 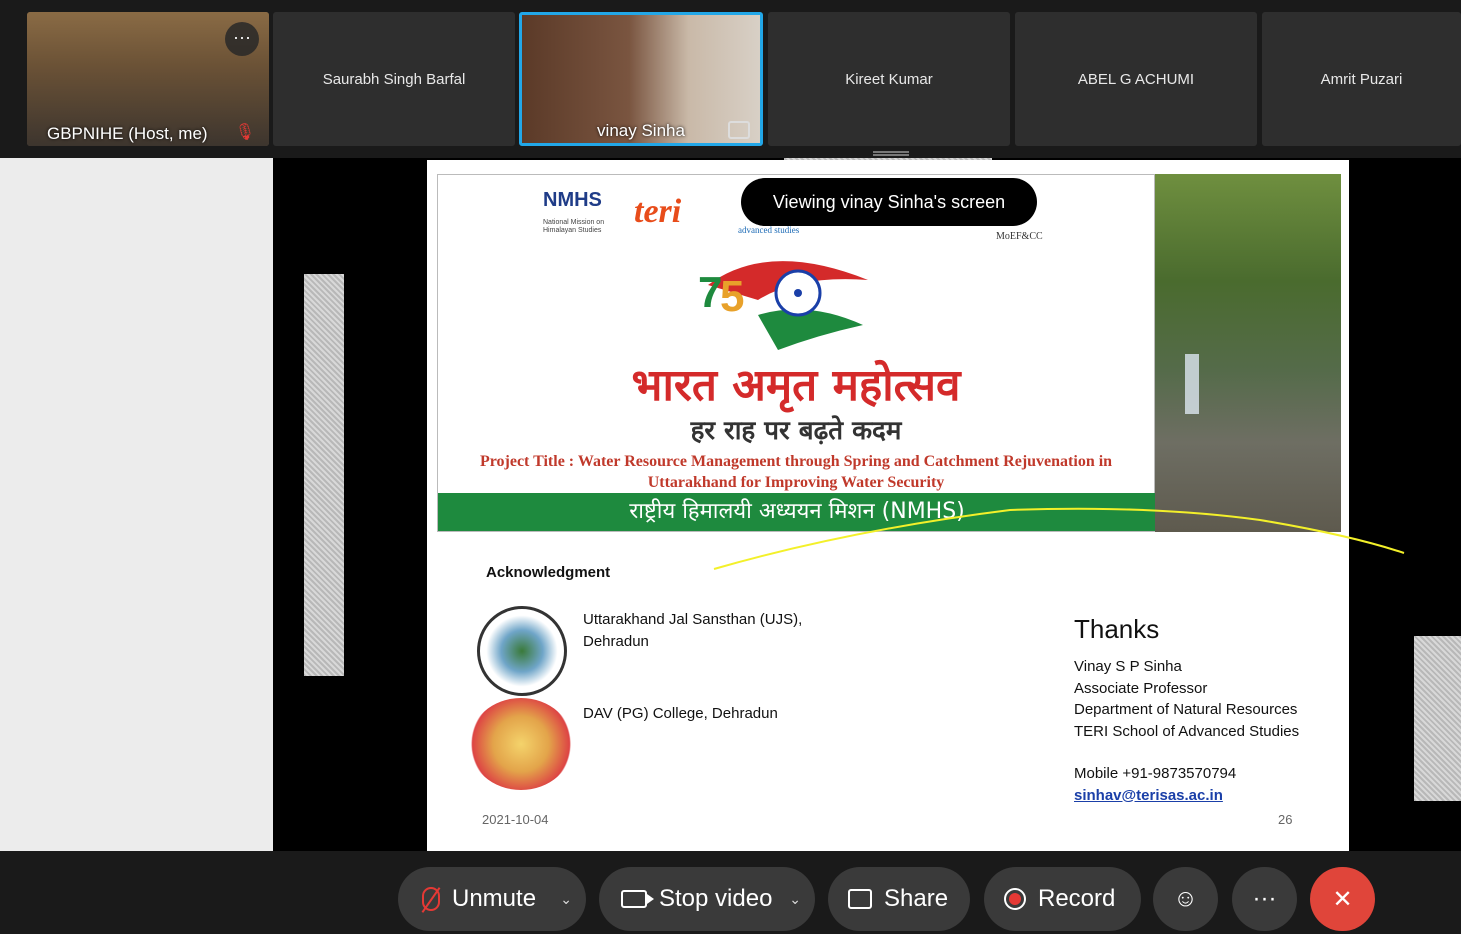 What do you see at coordinates (127, 133) in the screenshot?
I see `participant-name: GBPNIHE (Host, me)` at bounding box center [127, 133].